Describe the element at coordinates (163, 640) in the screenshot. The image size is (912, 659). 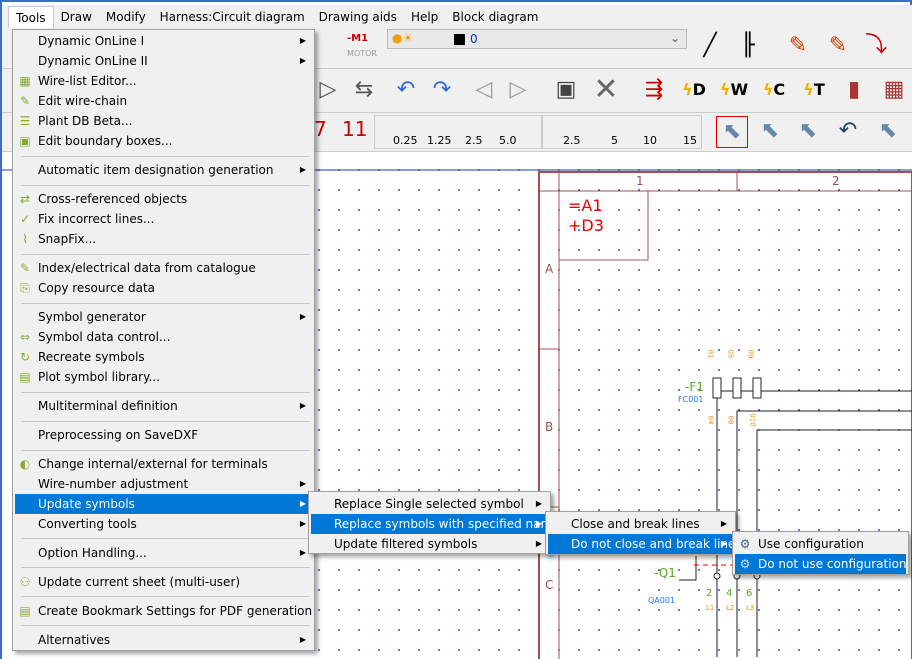
I see `menu-item-alternatives: Alternatives ▶` at that location.